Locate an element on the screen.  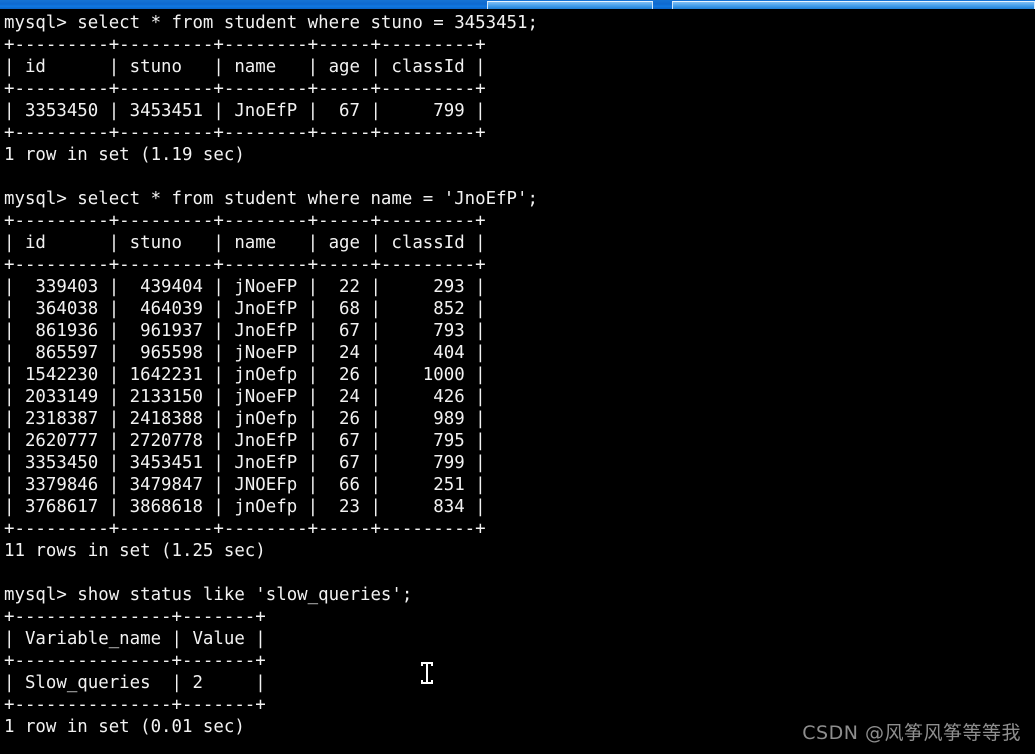
terminal-line: | 339403 | 439404 | jNoeFP | 22 | 293 | is located at coordinates (245, 287).